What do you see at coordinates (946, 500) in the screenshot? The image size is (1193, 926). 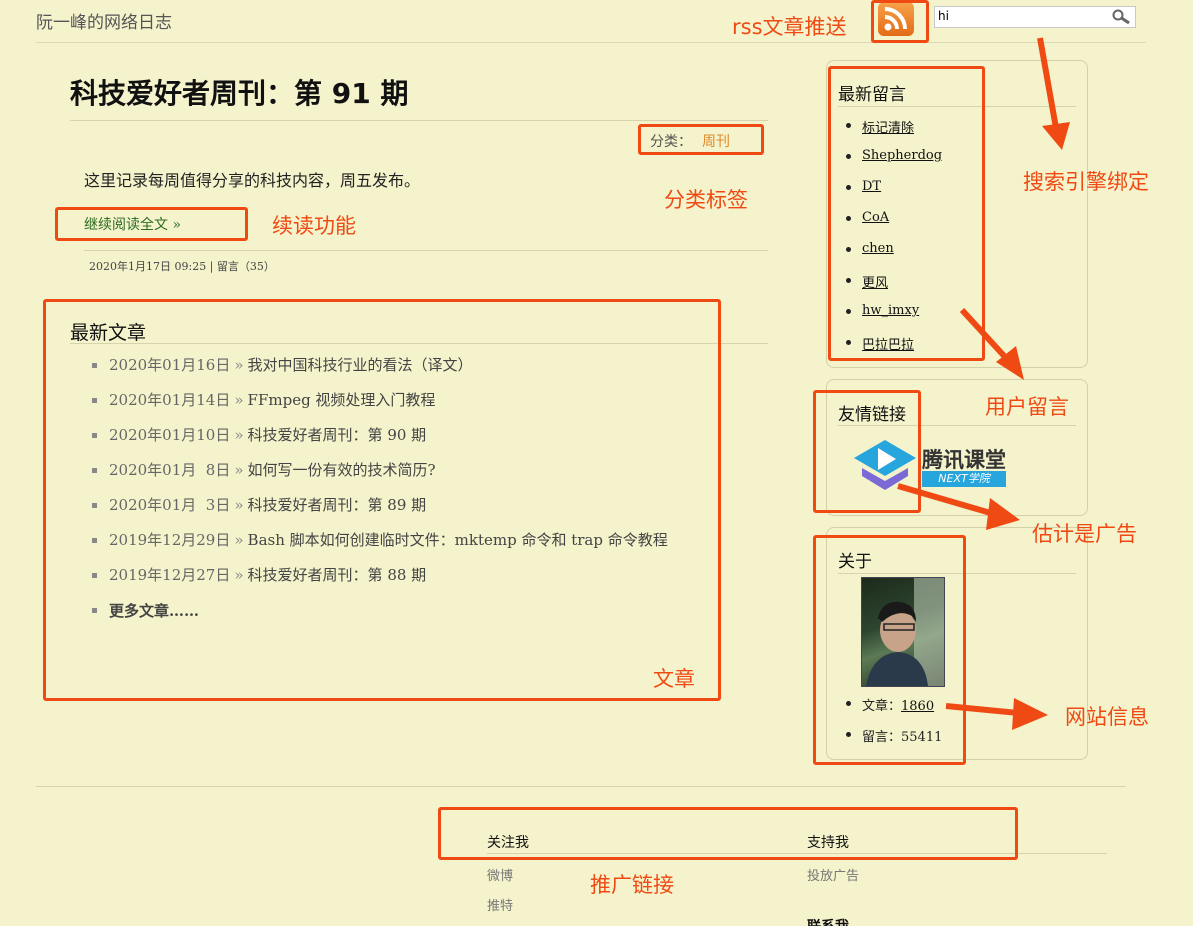 I see `arrow-ads` at bounding box center [946, 500].